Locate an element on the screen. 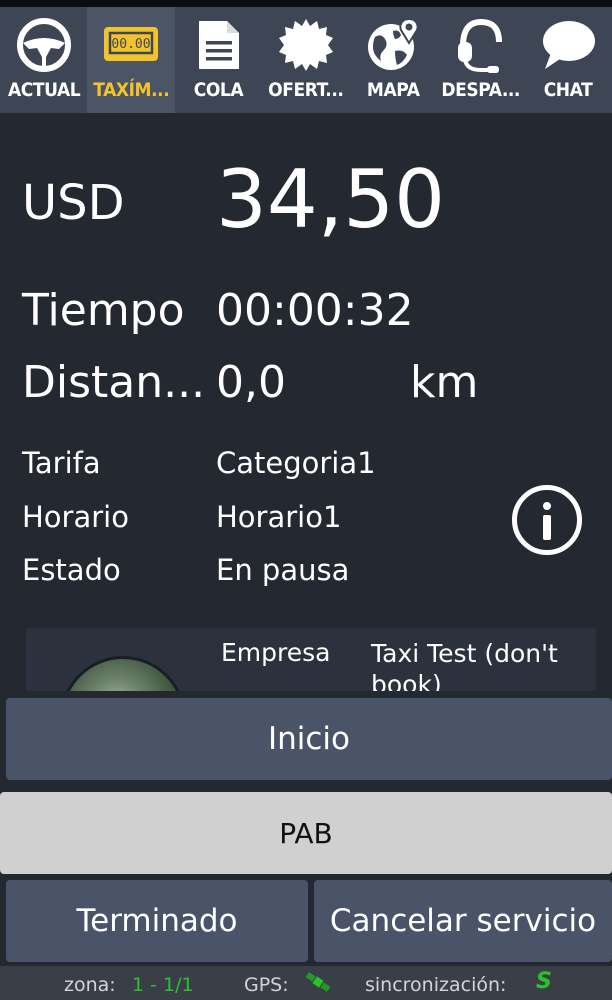  fare-label: Tarifa is located at coordinates (61, 463).